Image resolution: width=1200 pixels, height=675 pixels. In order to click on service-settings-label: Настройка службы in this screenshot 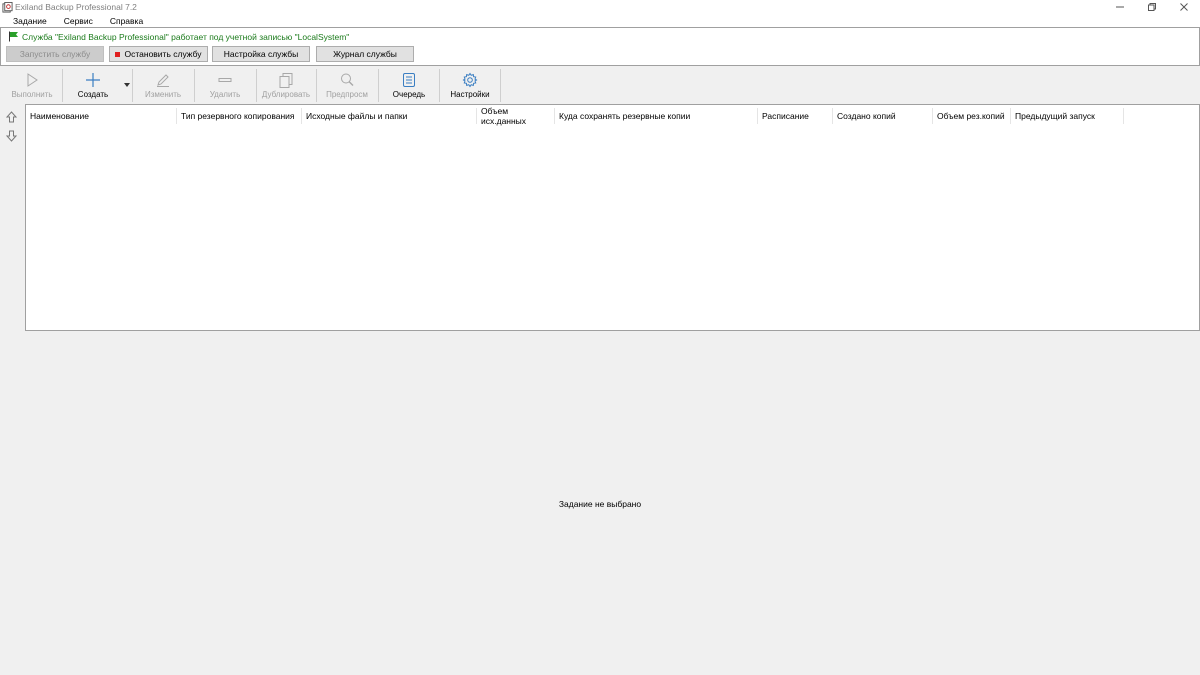, I will do `click(261, 54)`.